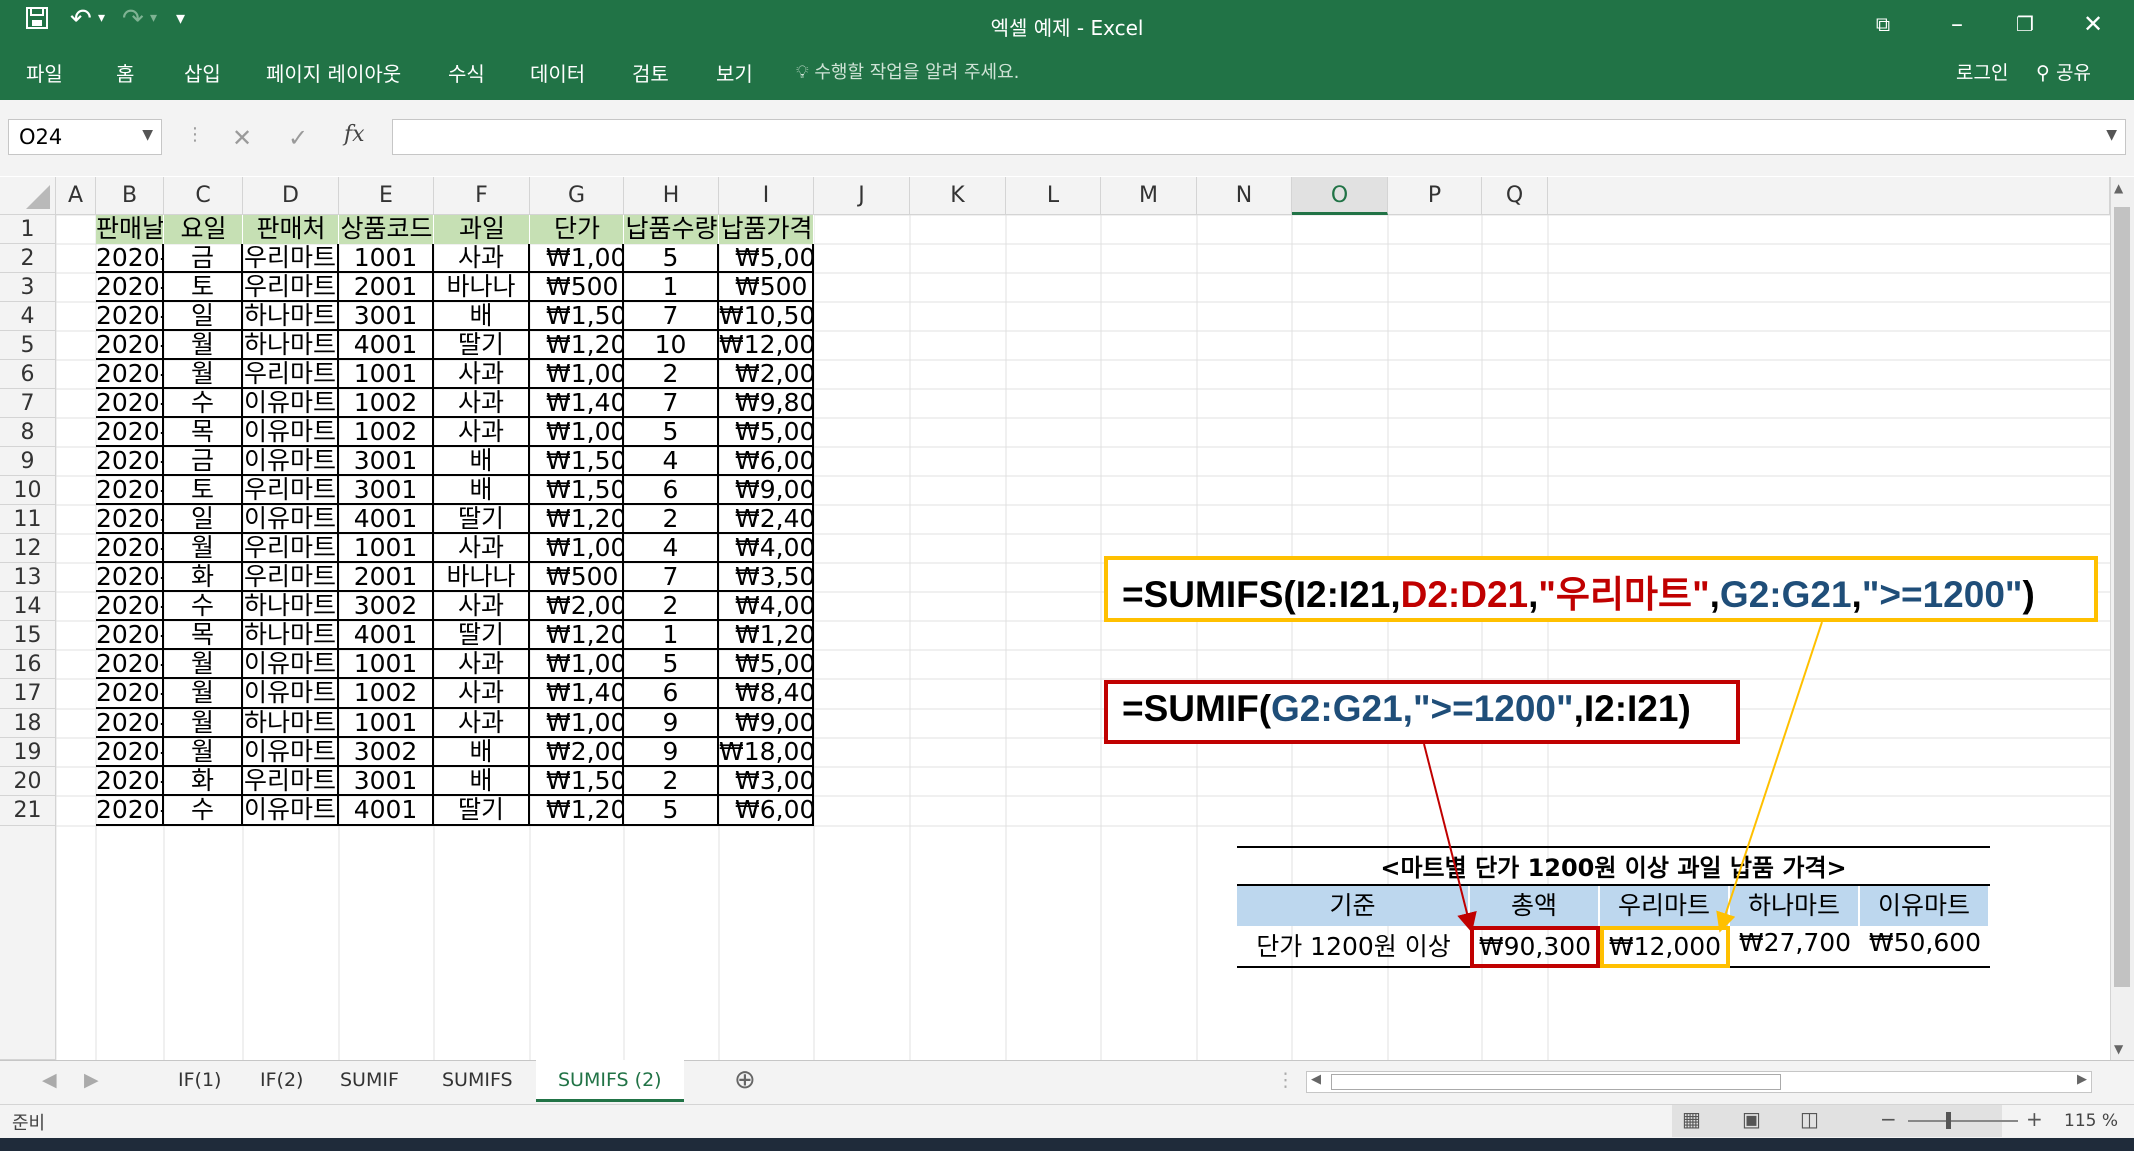 The image size is (2134, 1151). Describe the element at coordinates (281, 1080) in the screenshot. I see `sheet-tab-if2: IF(2)` at that location.